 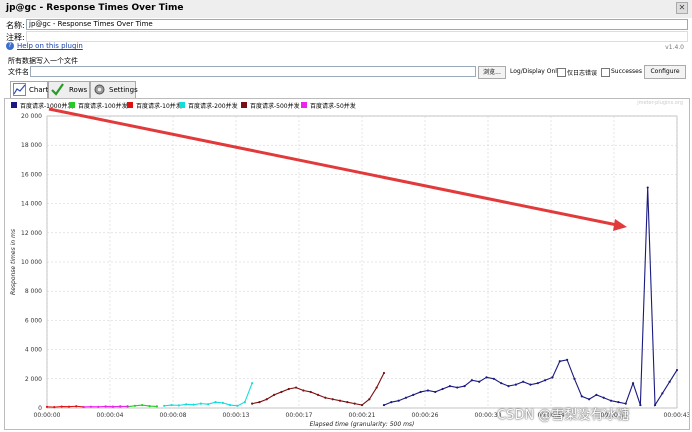 I want to click on x-tick-label: 00:00:17, so click(x=299, y=415).